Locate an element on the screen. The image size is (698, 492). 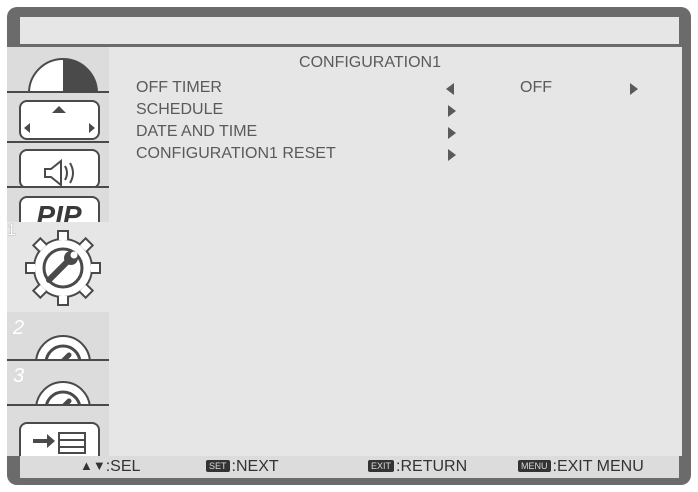
tab-screen is located at coordinates (58, 119).